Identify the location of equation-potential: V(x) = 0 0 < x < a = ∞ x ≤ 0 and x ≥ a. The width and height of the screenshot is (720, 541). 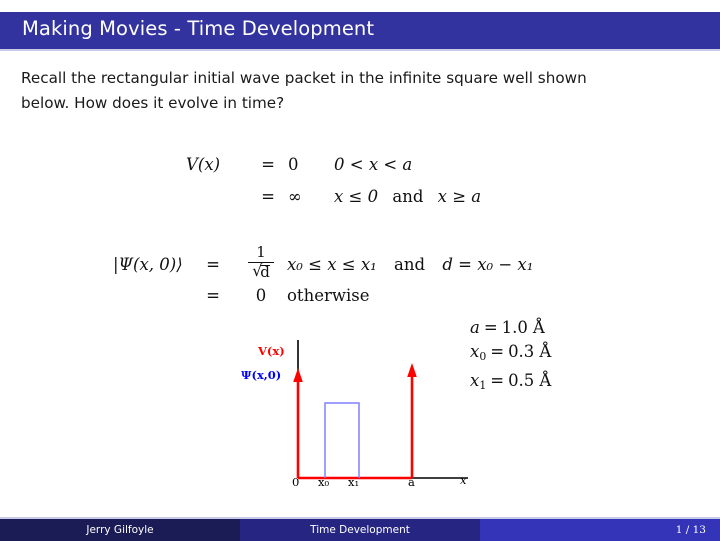
(333, 187).